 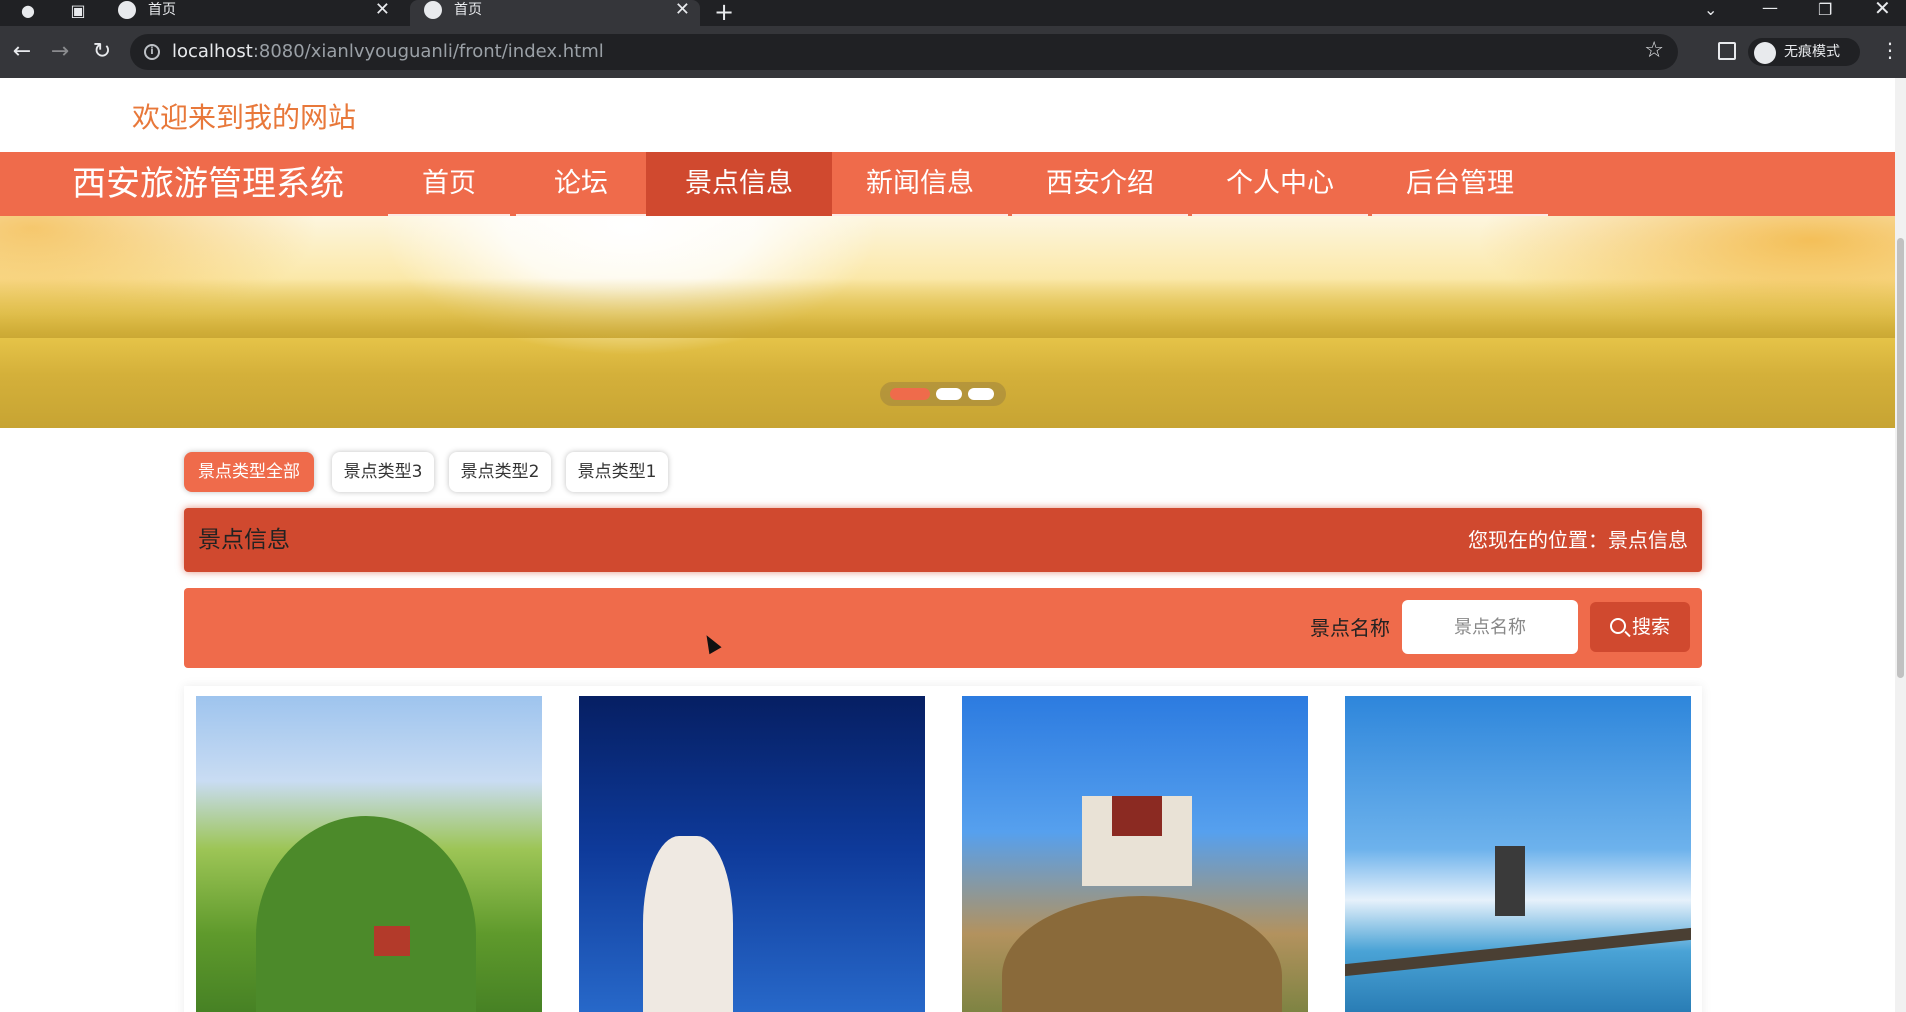 I want to click on scrollbar-thumb, so click(x=1900, y=458).